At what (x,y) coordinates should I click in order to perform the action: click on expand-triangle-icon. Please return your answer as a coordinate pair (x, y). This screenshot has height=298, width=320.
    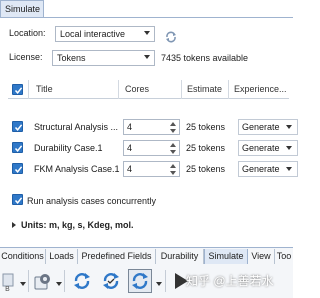
    Looking at the image, I should click on (14, 225).